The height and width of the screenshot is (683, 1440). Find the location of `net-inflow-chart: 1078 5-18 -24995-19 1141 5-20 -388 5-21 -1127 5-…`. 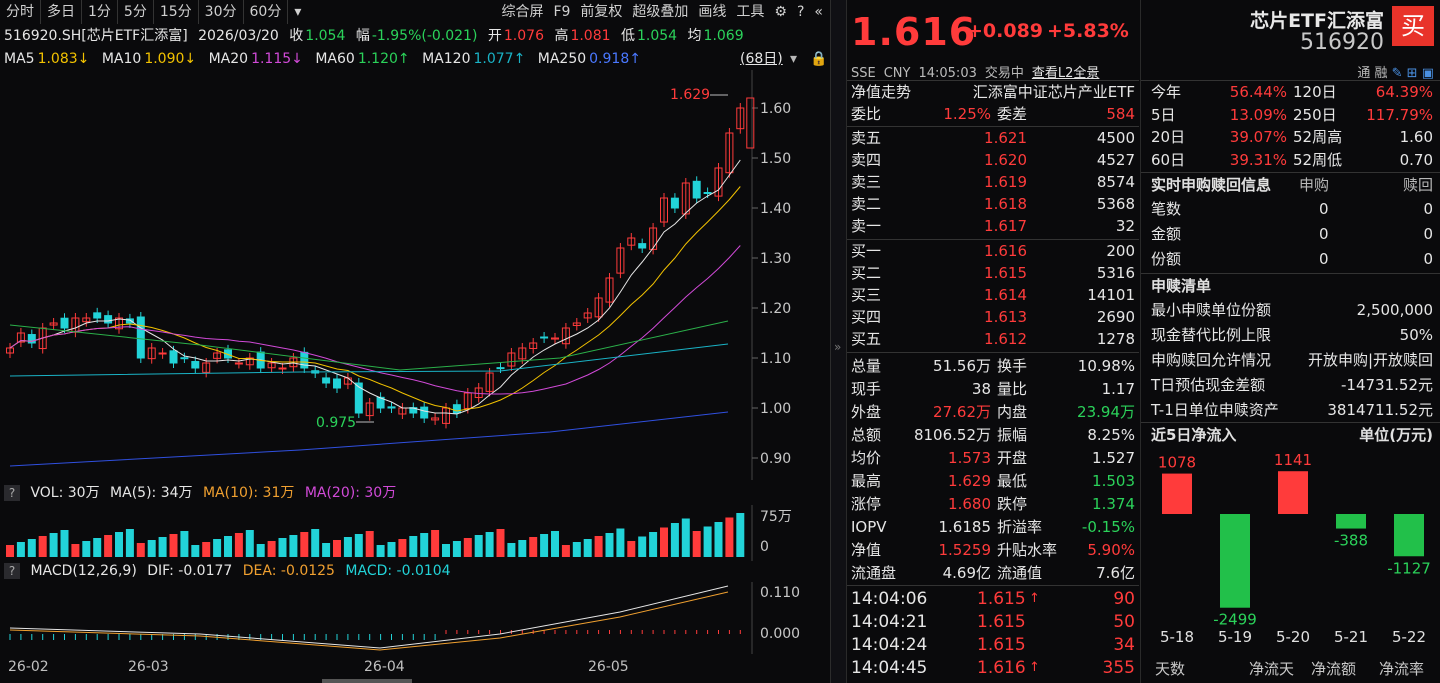

net-inflow-chart: 1078 5-18 -24995-19 1141 5-20 -388 5-21 -1127 5-… is located at coordinates (1294, 548).